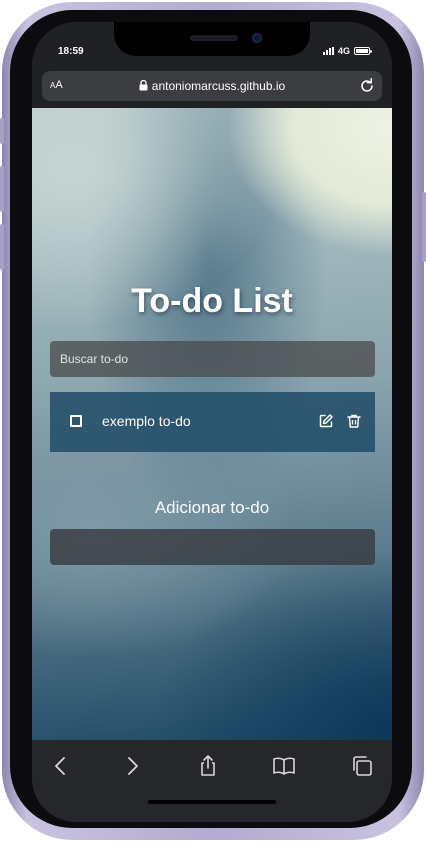 This screenshot has width=426, height=842. I want to click on network-type: 4G, so click(343, 51).